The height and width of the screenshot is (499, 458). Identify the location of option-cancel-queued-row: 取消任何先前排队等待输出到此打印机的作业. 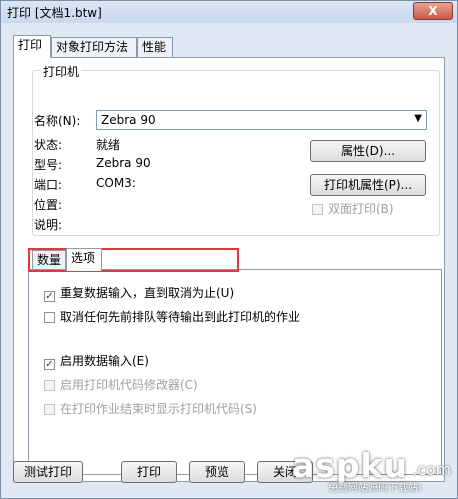
(172, 316).